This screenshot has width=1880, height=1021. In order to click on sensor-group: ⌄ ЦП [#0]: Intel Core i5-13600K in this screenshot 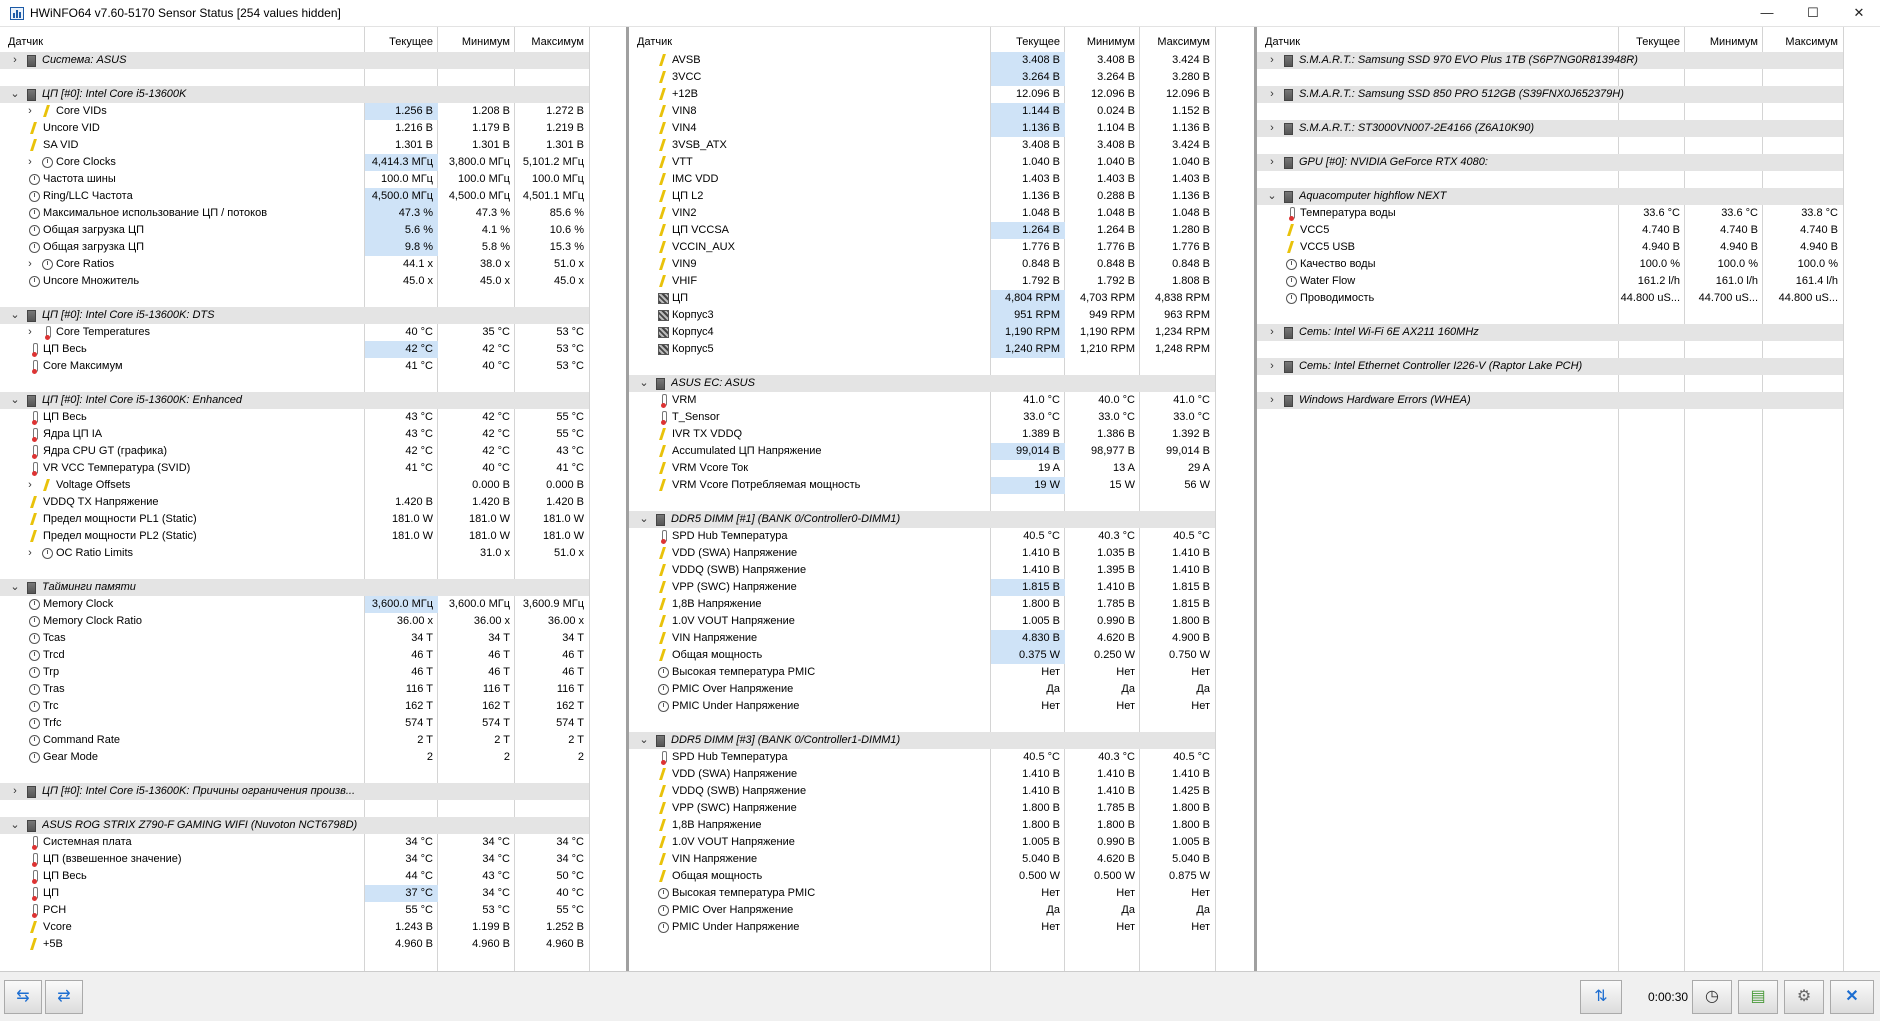, I will do `click(294, 94)`.